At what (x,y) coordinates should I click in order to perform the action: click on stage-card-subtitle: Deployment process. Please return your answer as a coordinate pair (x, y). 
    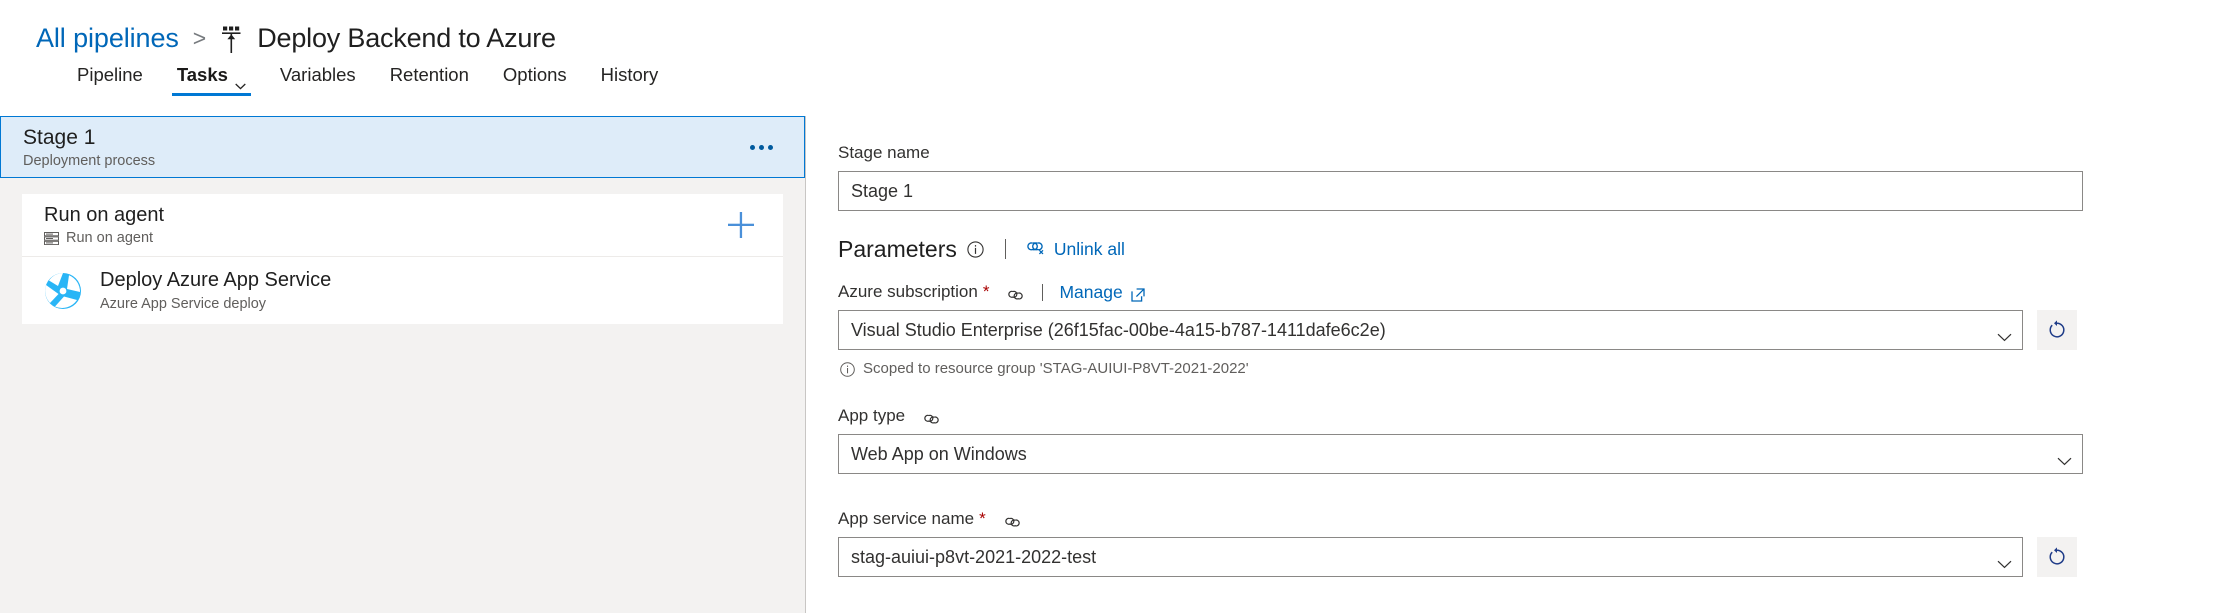
    Looking at the image, I should click on (89, 160).